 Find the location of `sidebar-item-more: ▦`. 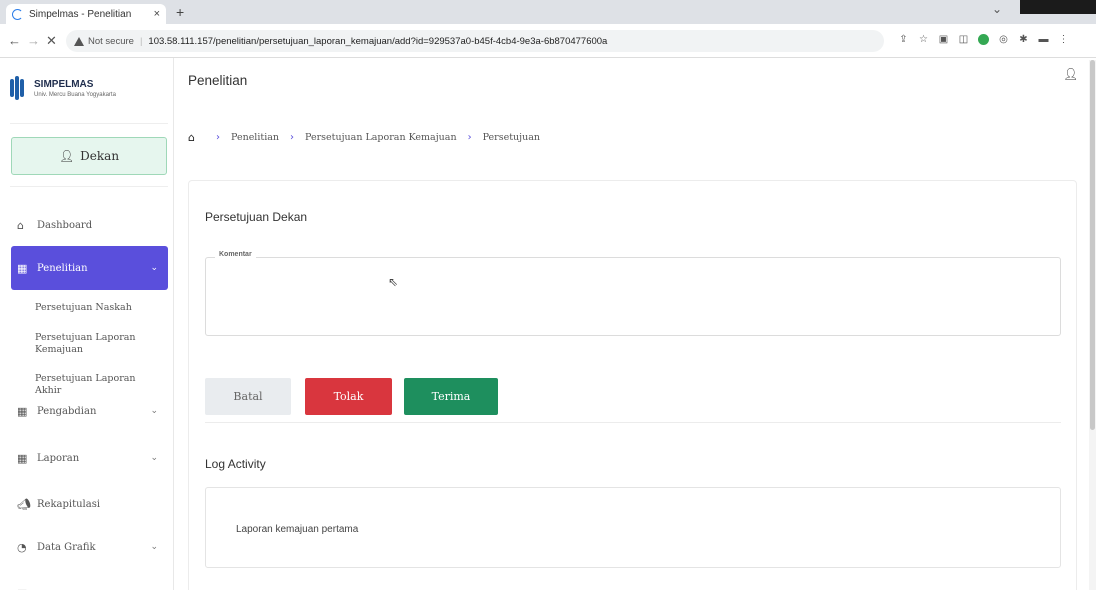

sidebar-item-more: ▦ is located at coordinates (89, 585).